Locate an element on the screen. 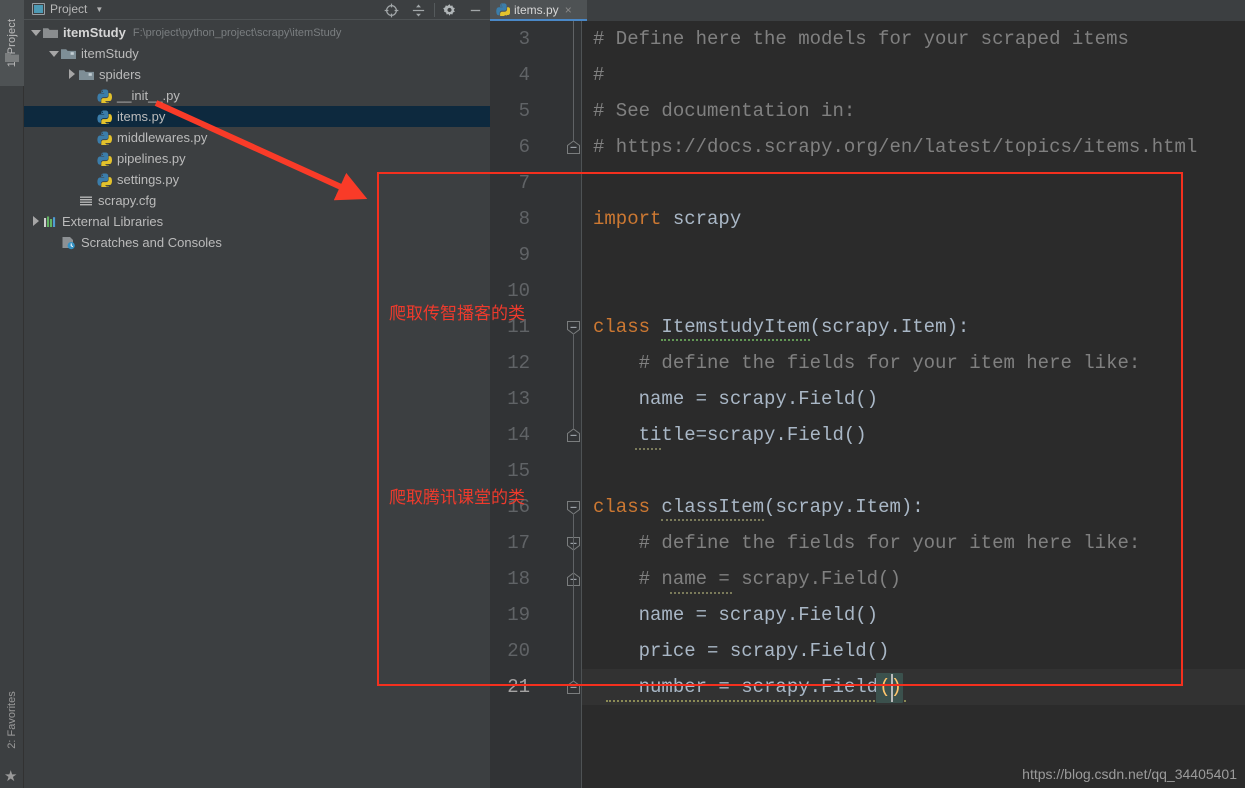  libraries-icon is located at coordinates (50, 221).